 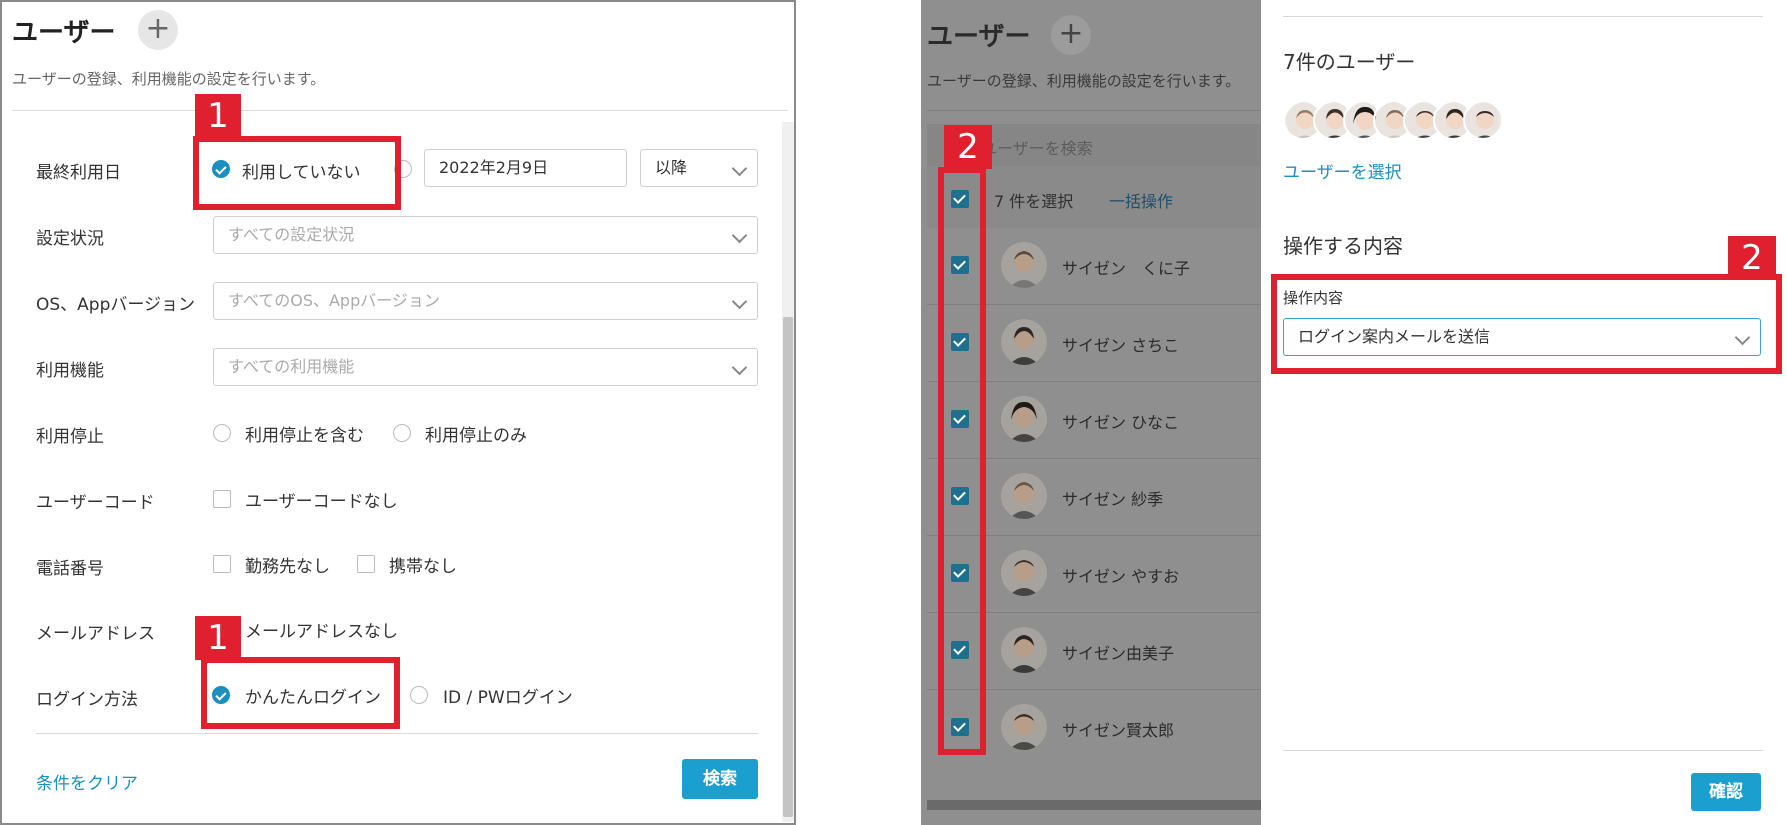 I want to click on last-used-label: 最終利用日, so click(x=78, y=173).